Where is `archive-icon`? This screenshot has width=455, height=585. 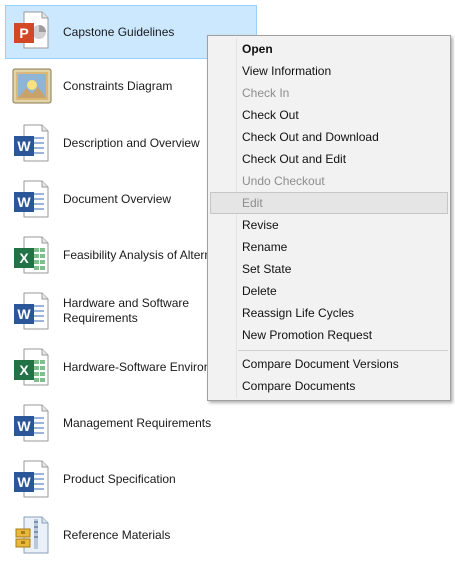 archive-icon is located at coordinates (32, 535).